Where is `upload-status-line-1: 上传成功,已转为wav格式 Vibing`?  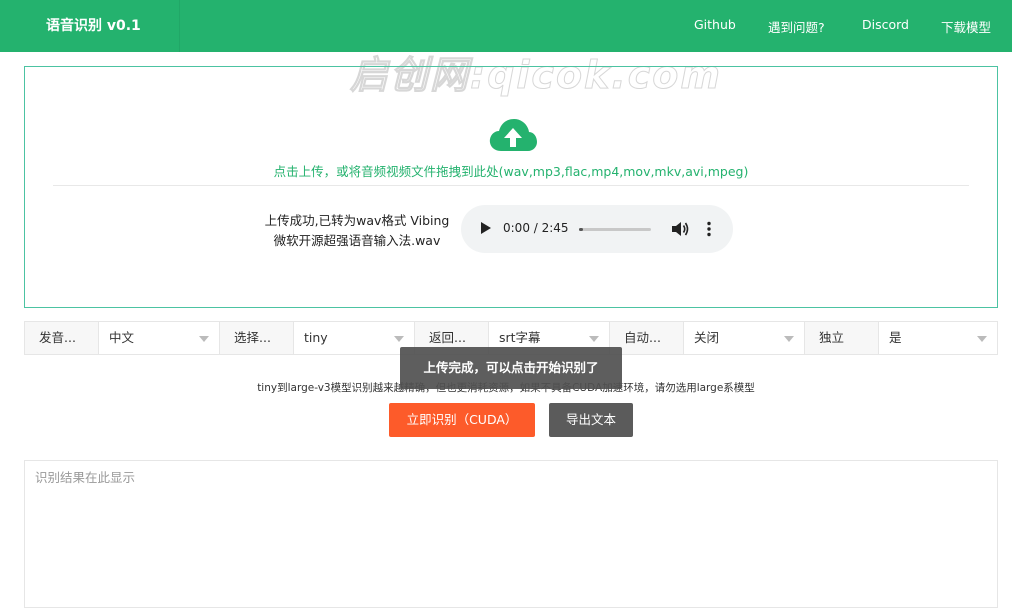
upload-status-line-1: 上传成功,已转为wav格式 Vibing is located at coordinates (357, 220).